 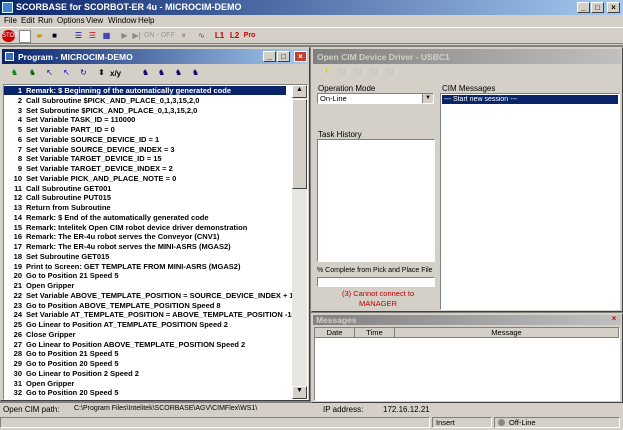 I want to click on xy-button: x/y, so click(x=115, y=73).